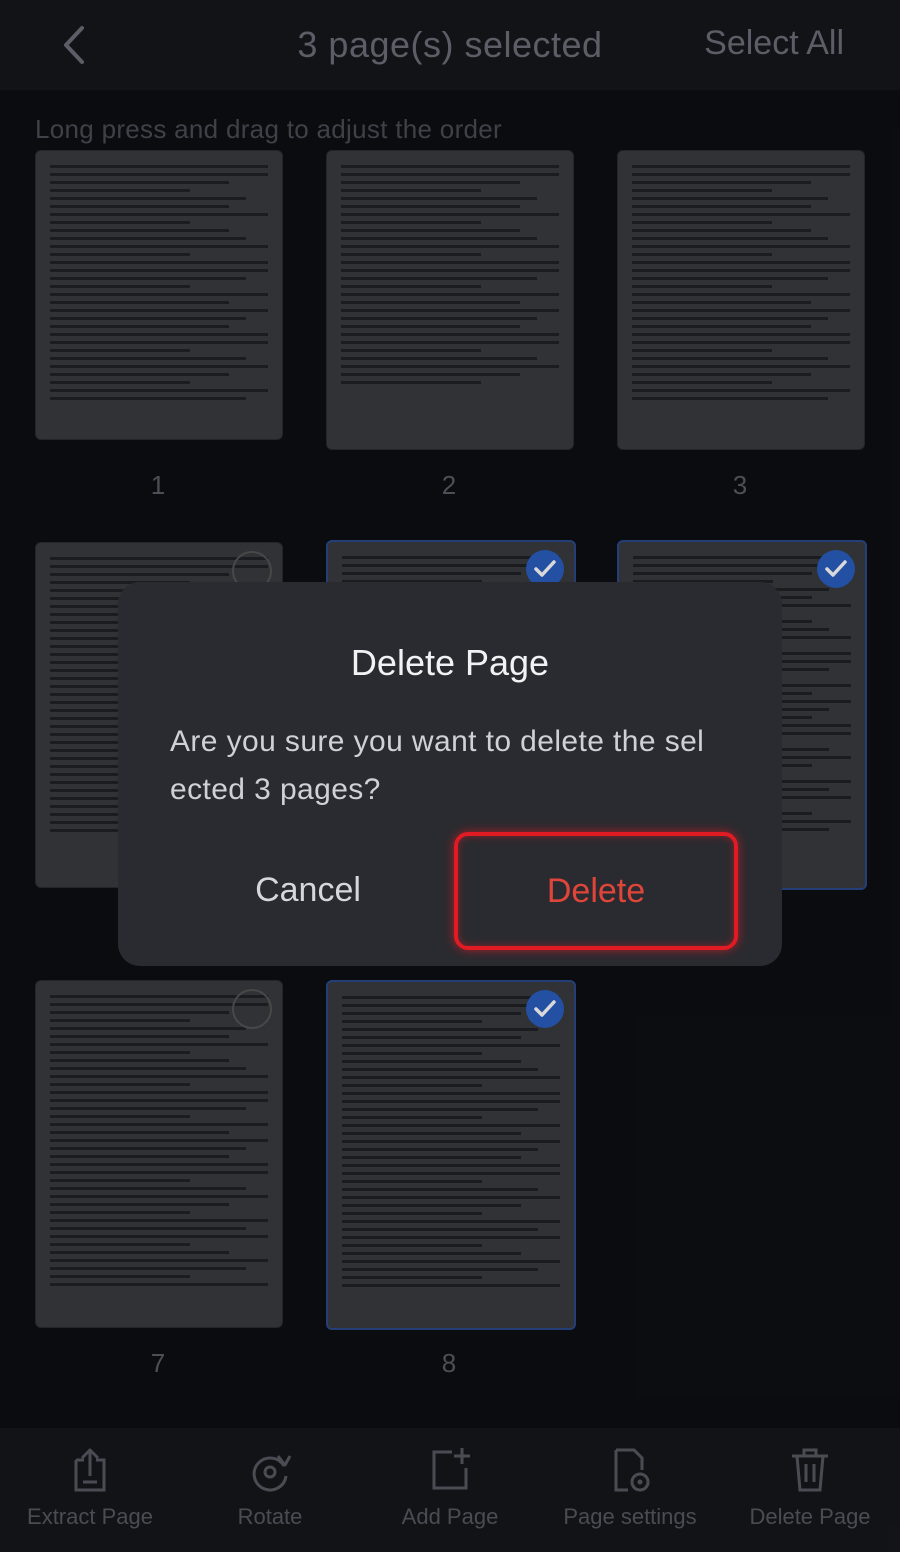  Describe the element at coordinates (450, 662) in the screenshot. I see `dialog-title: Delete Page` at that location.